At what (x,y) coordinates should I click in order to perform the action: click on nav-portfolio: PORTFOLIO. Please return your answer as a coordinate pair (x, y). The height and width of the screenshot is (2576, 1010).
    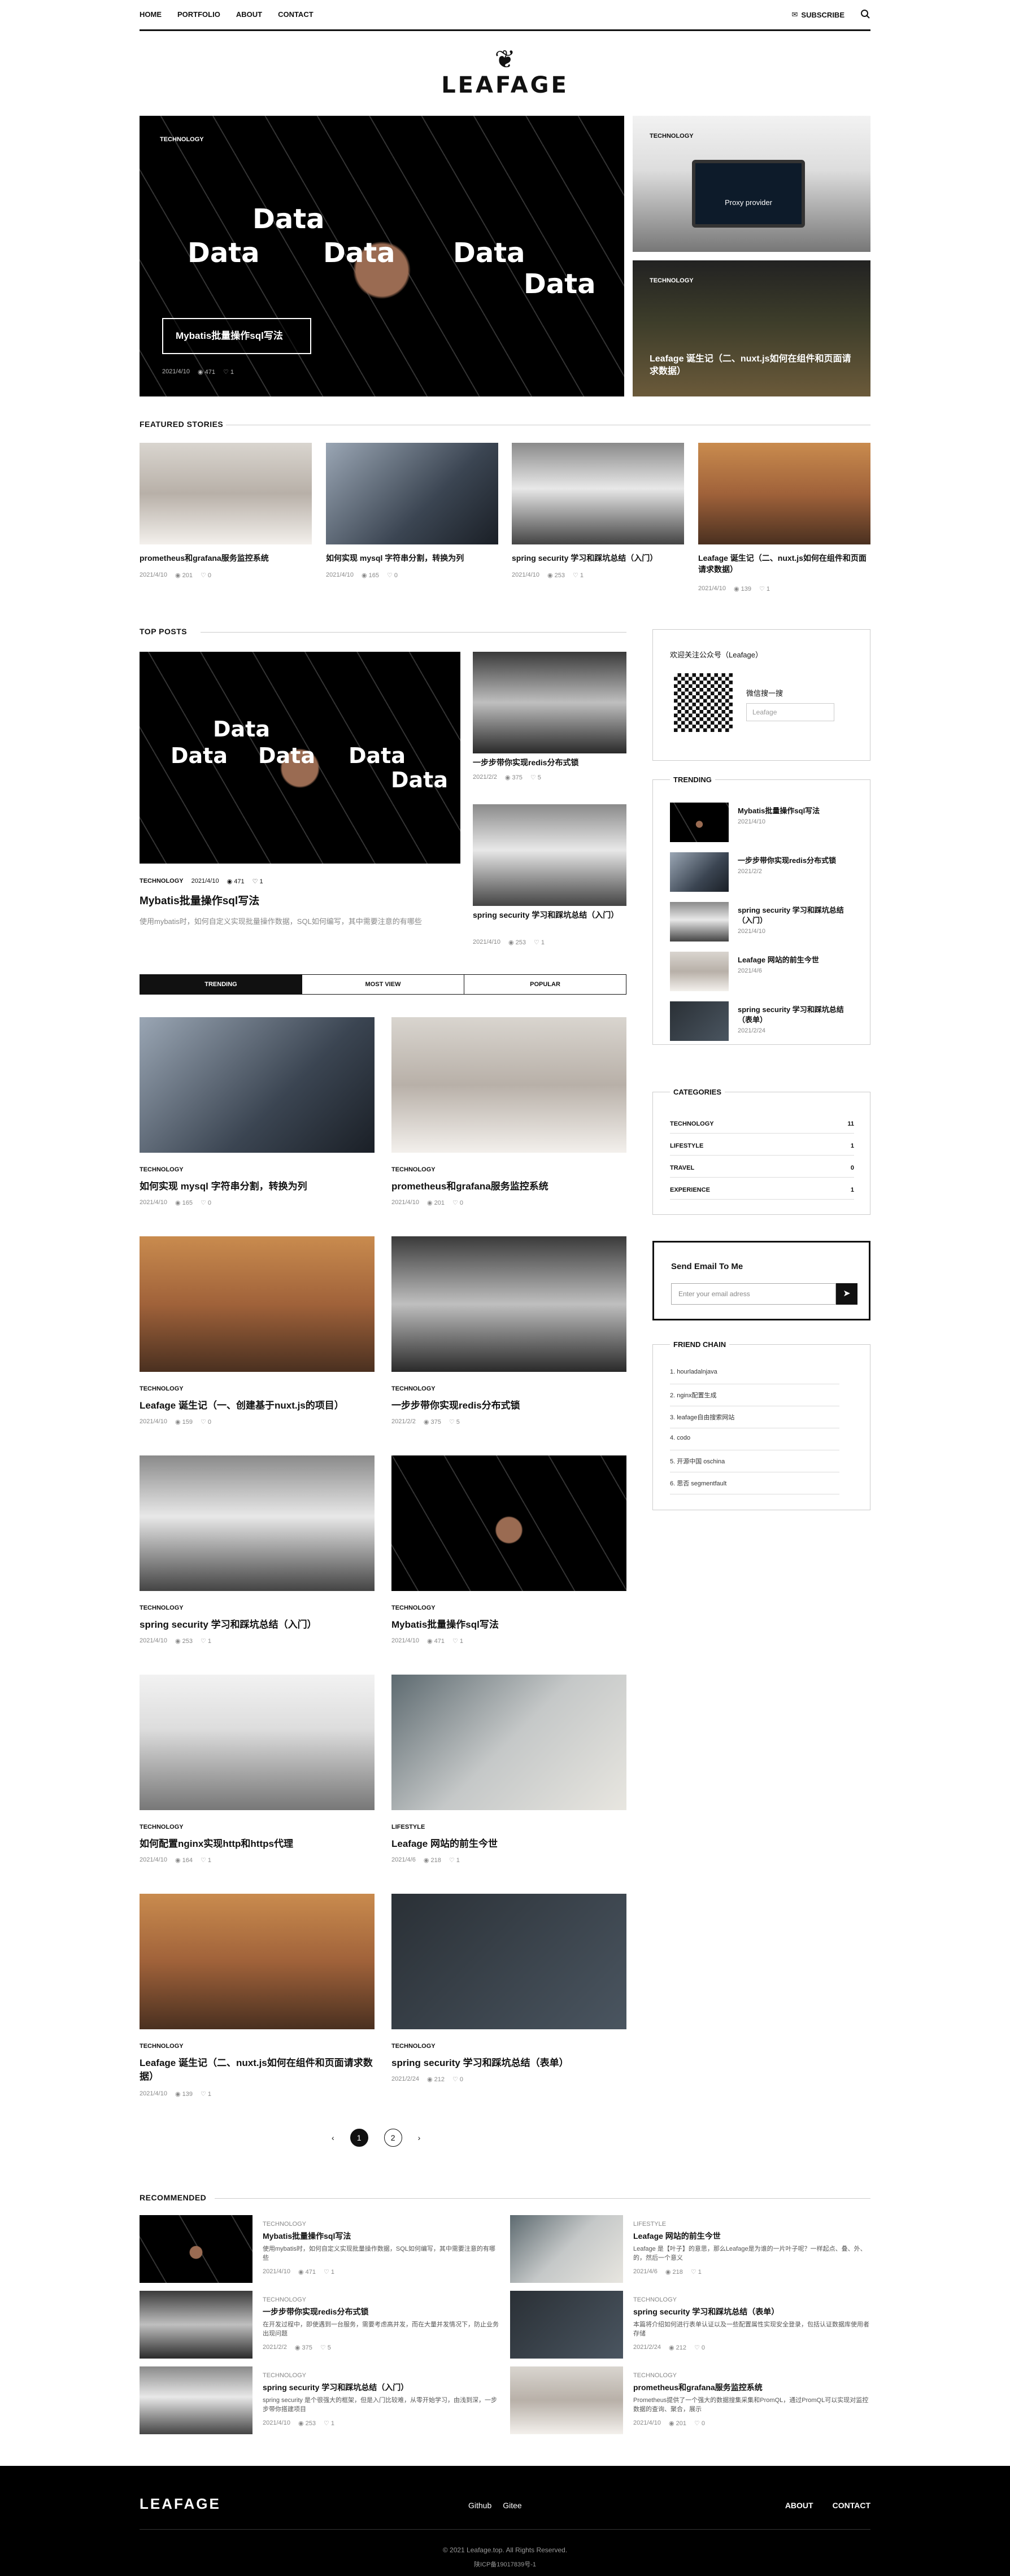
    Looking at the image, I should click on (198, 14).